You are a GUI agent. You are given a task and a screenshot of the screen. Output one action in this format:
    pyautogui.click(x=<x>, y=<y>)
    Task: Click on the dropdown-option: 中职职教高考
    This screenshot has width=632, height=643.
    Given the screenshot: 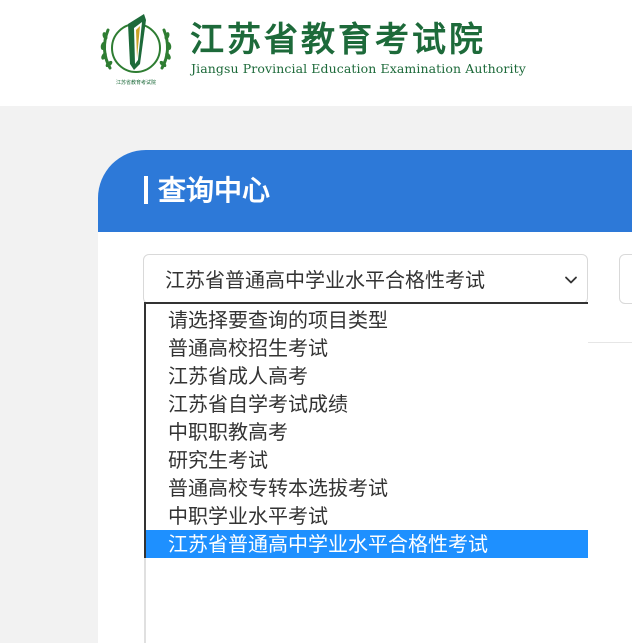 What is the action you would take?
    pyautogui.click(x=367, y=432)
    